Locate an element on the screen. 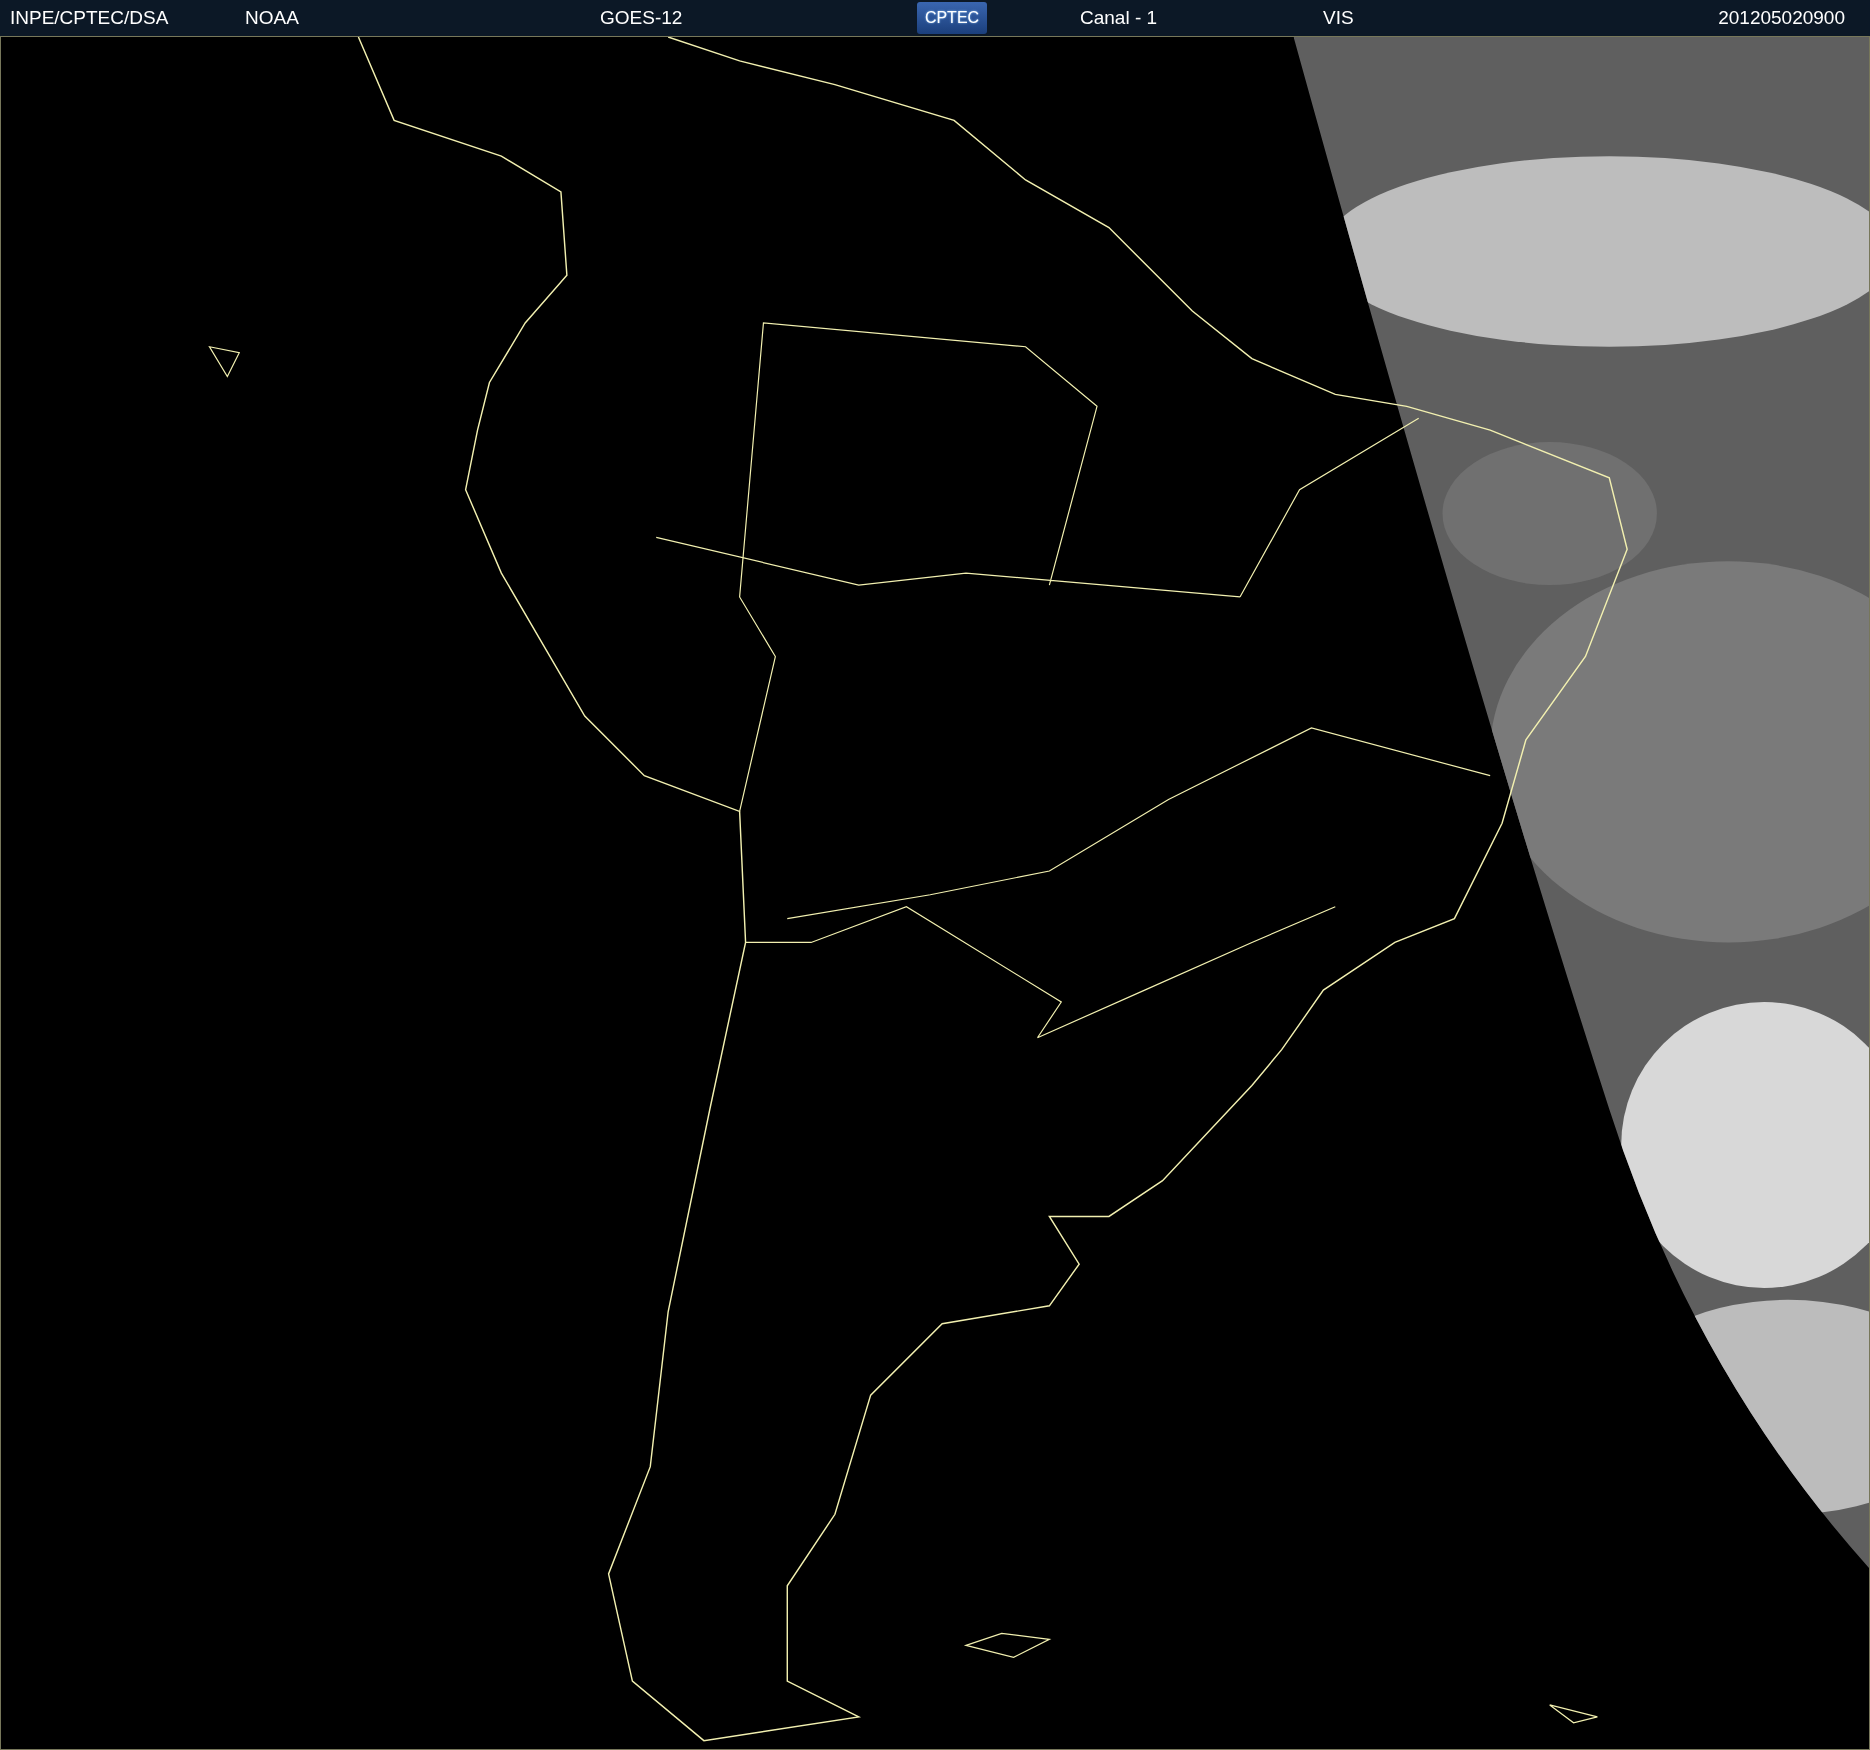  header-label: NOAA is located at coordinates (272, 17).